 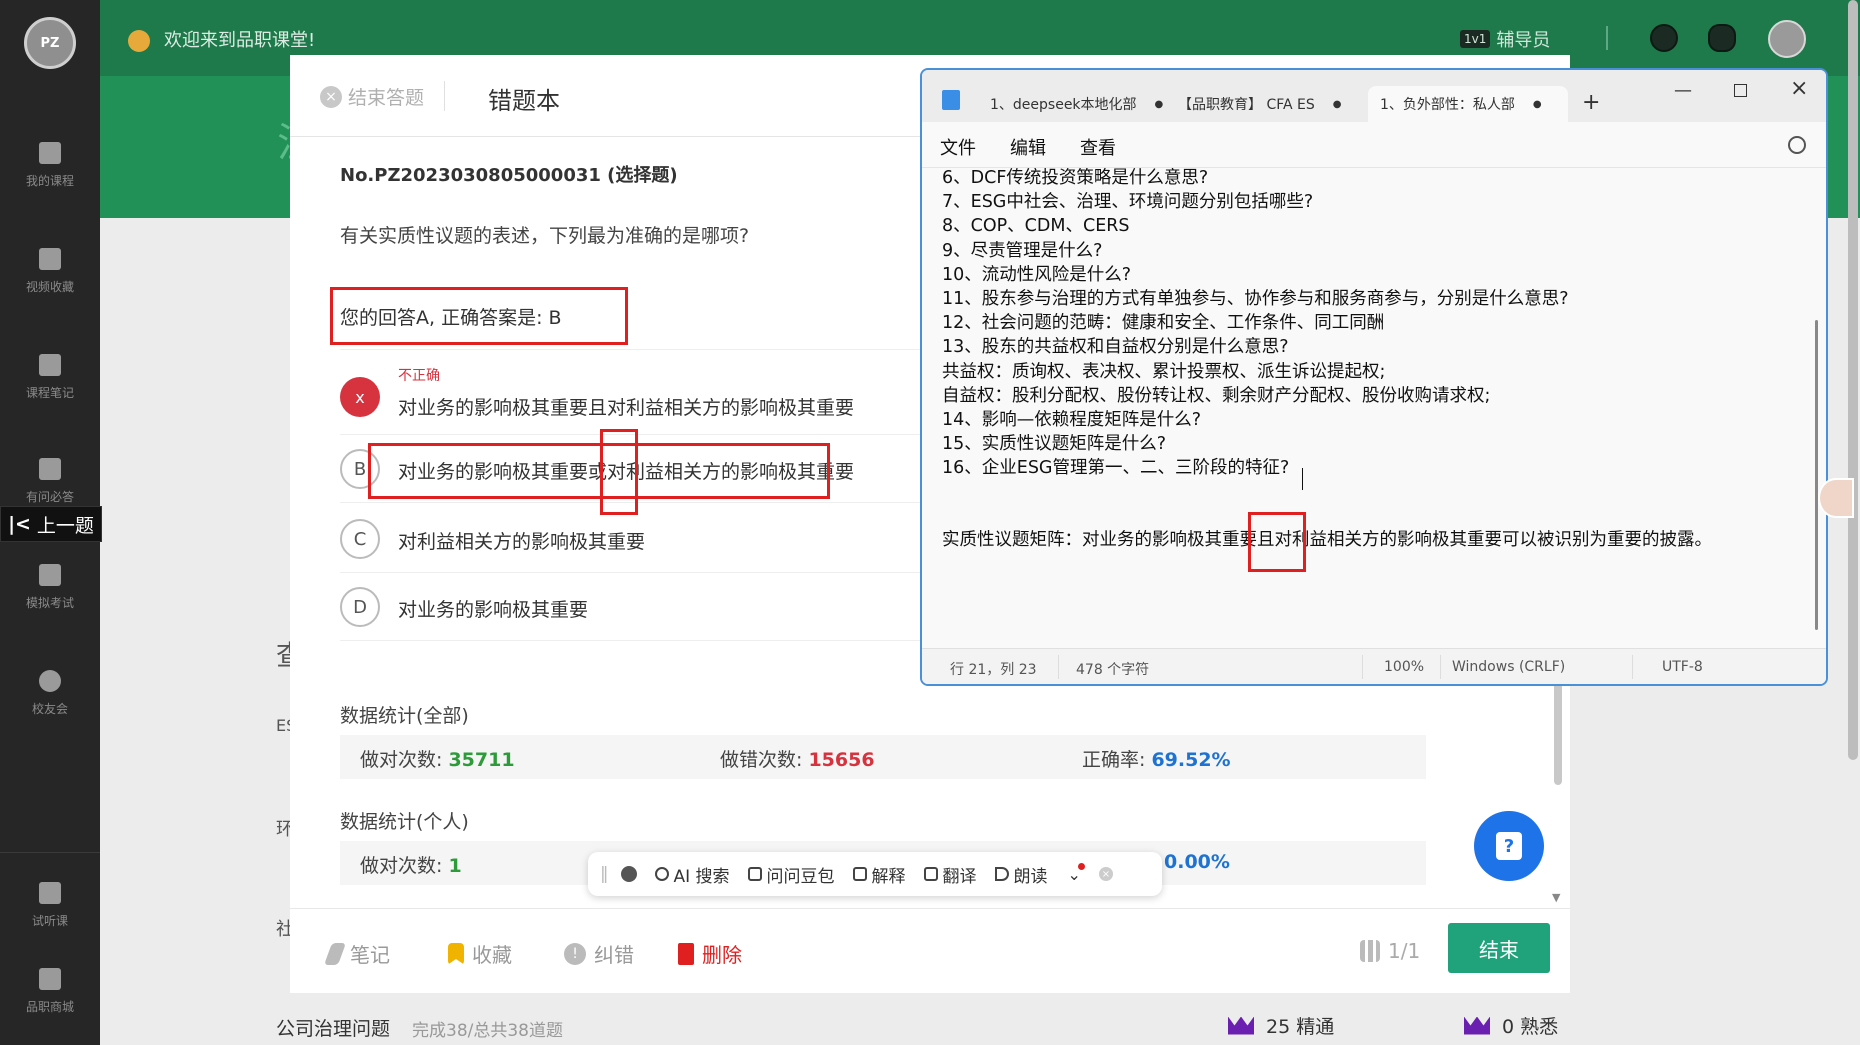 What do you see at coordinates (1475, 39) in the screenshot?
I see `tutor-badge: 1v1` at bounding box center [1475, 39].